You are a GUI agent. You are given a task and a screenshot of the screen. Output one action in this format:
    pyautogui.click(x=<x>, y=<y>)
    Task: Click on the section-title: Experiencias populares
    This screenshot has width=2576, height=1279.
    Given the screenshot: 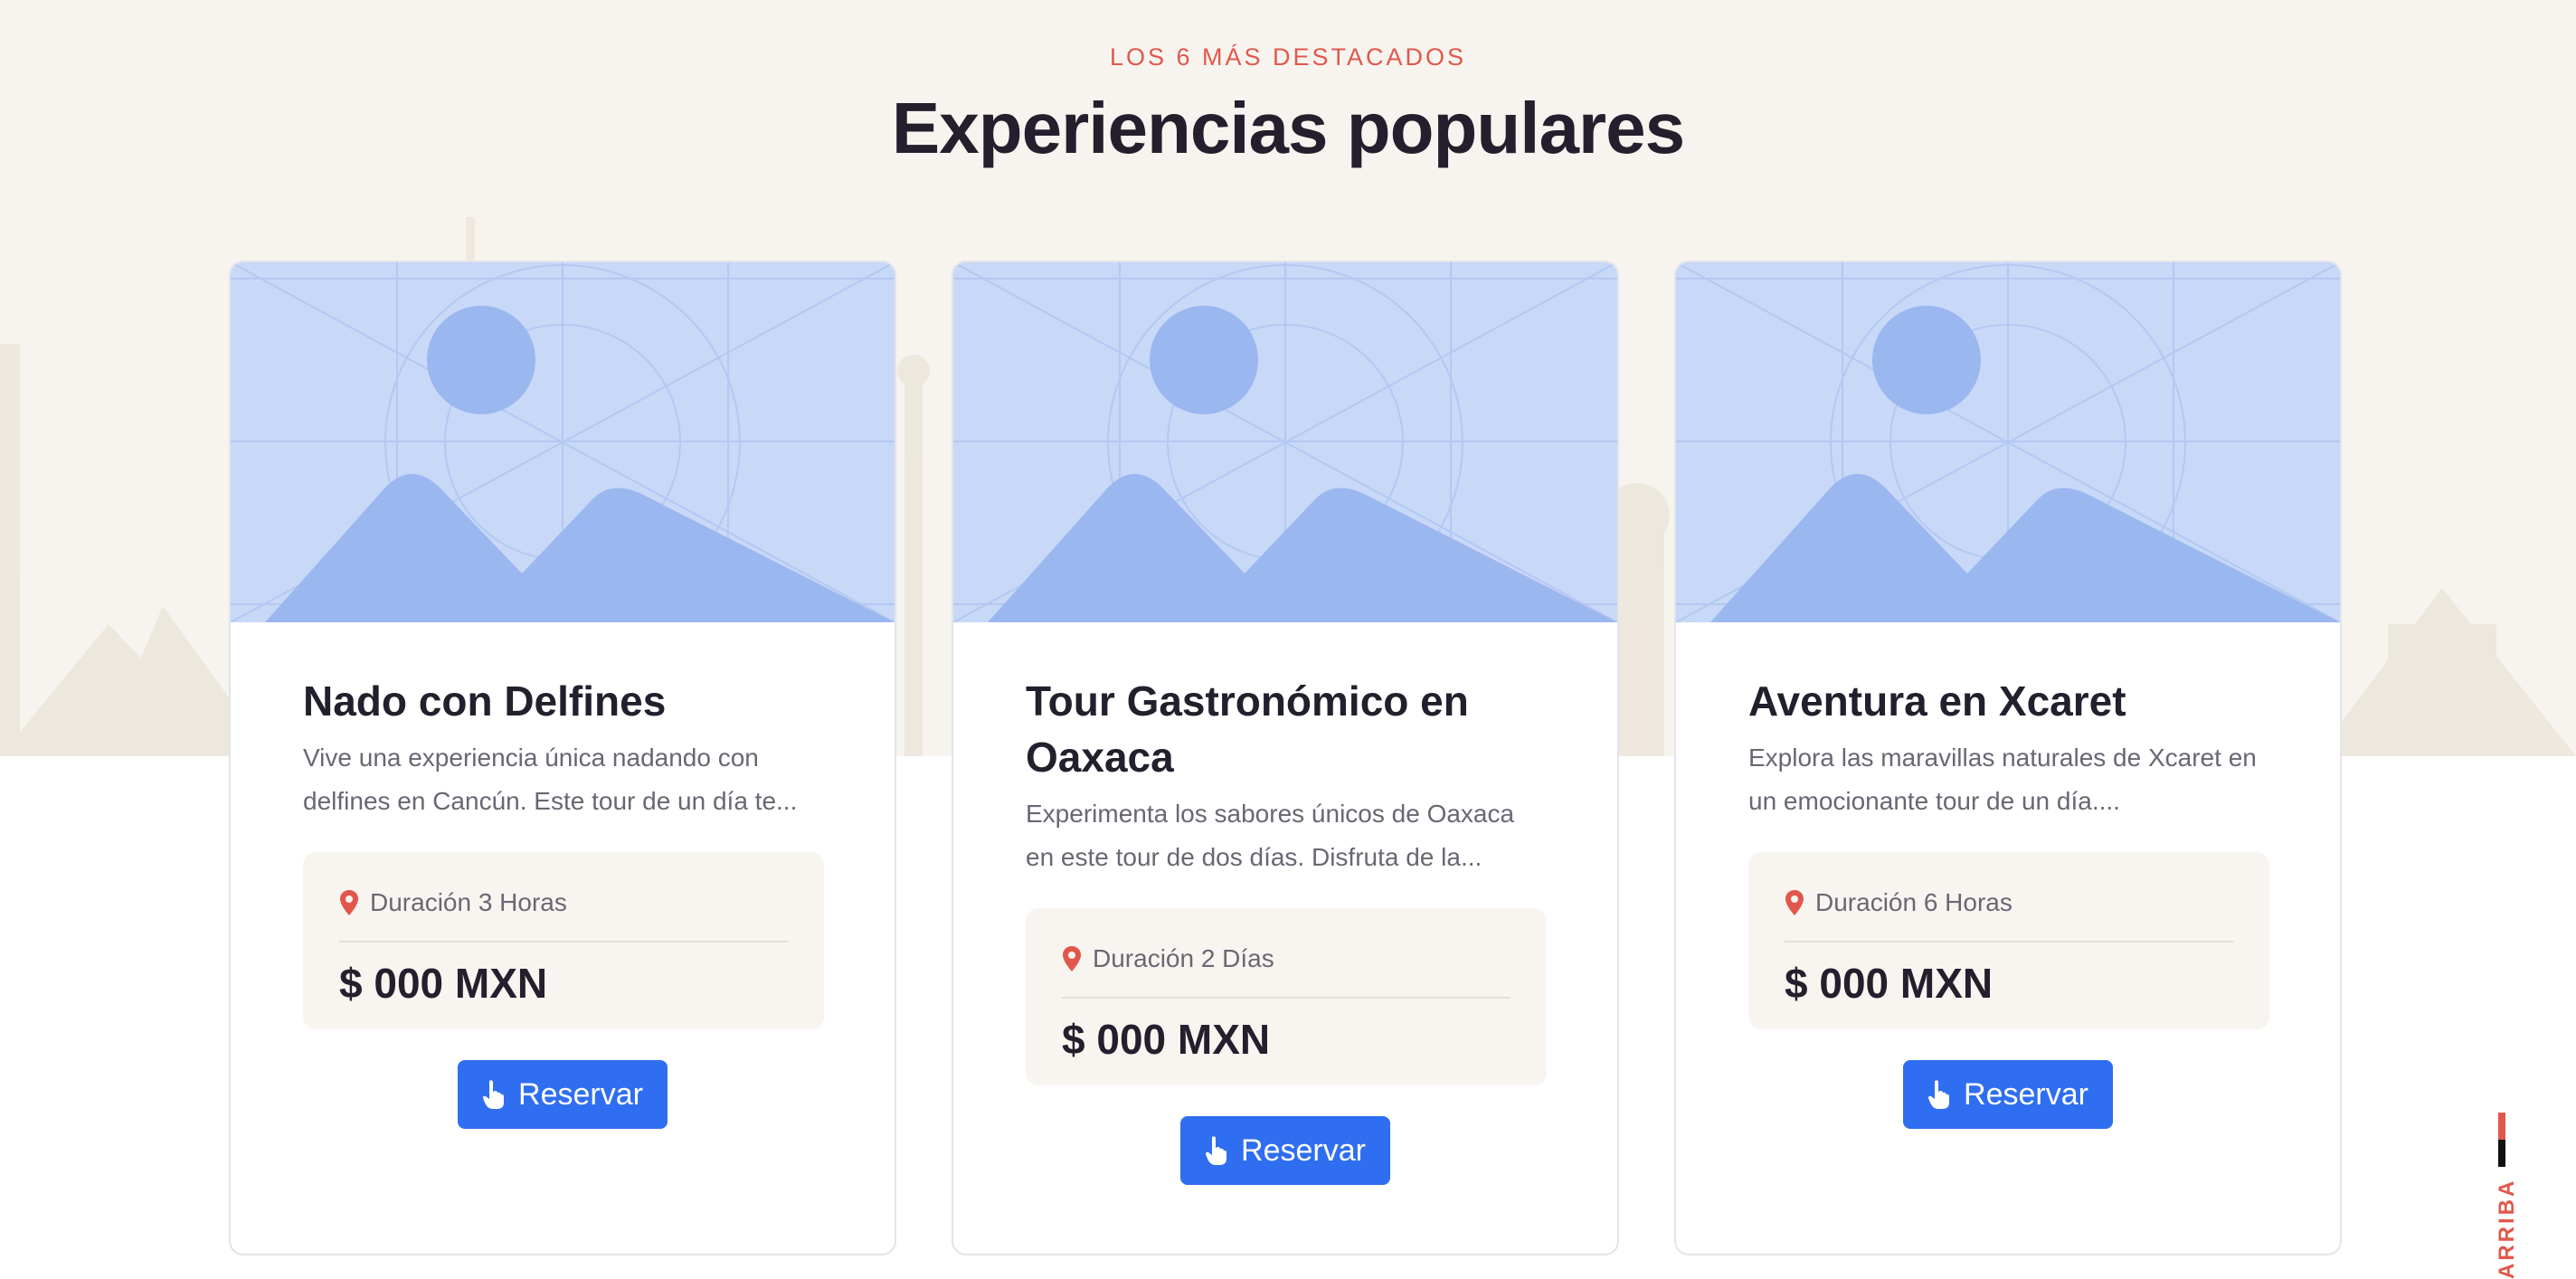 What is the action you would take?
    pyautogui.click(x=1288, y=128)
    